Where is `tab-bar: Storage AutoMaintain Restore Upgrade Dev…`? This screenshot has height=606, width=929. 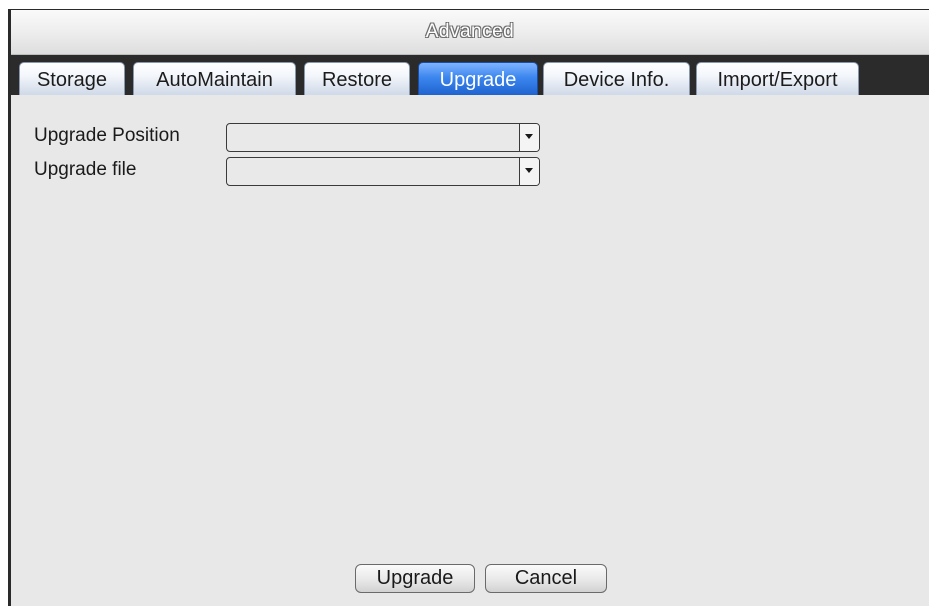
tab-bar: Storage AutoMaintain Restore Upgrade Dev… is located at coordinates (470, 75).